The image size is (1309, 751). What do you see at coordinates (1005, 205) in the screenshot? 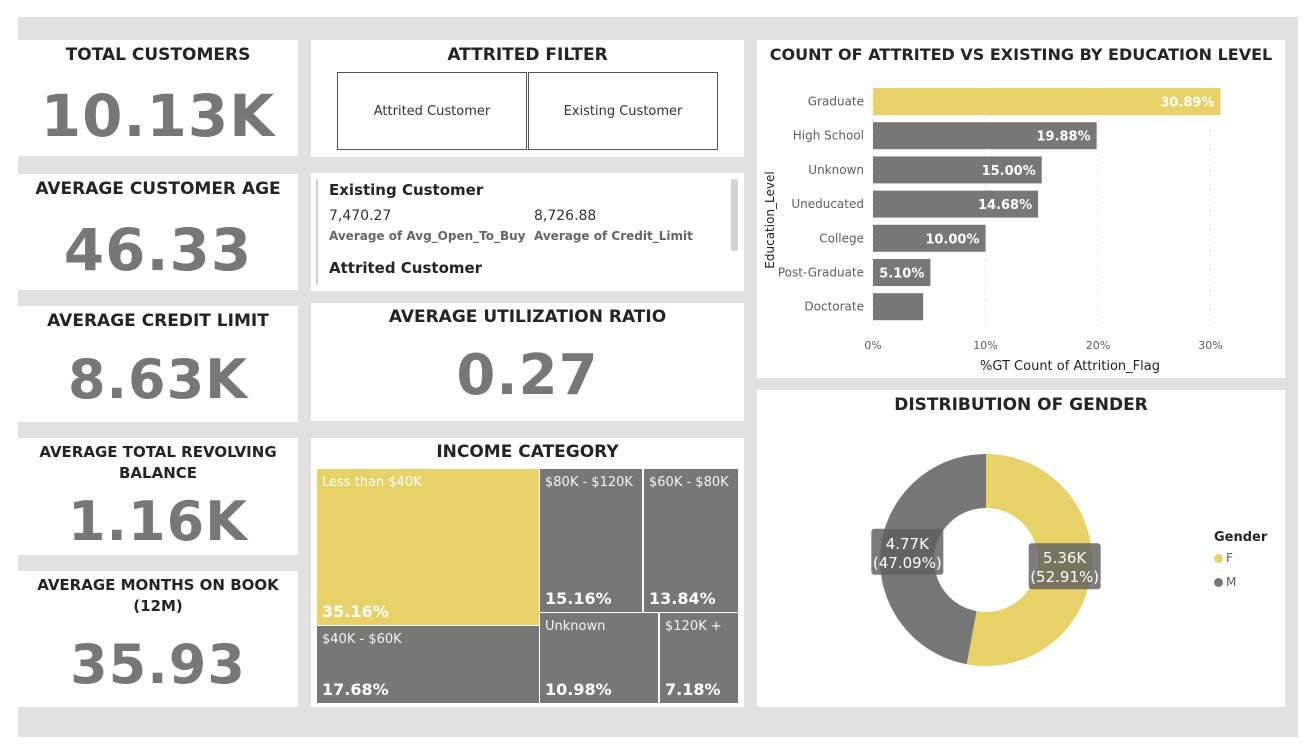
I see `education-data-label: 14.68%` at bounding box center [1005, 205].